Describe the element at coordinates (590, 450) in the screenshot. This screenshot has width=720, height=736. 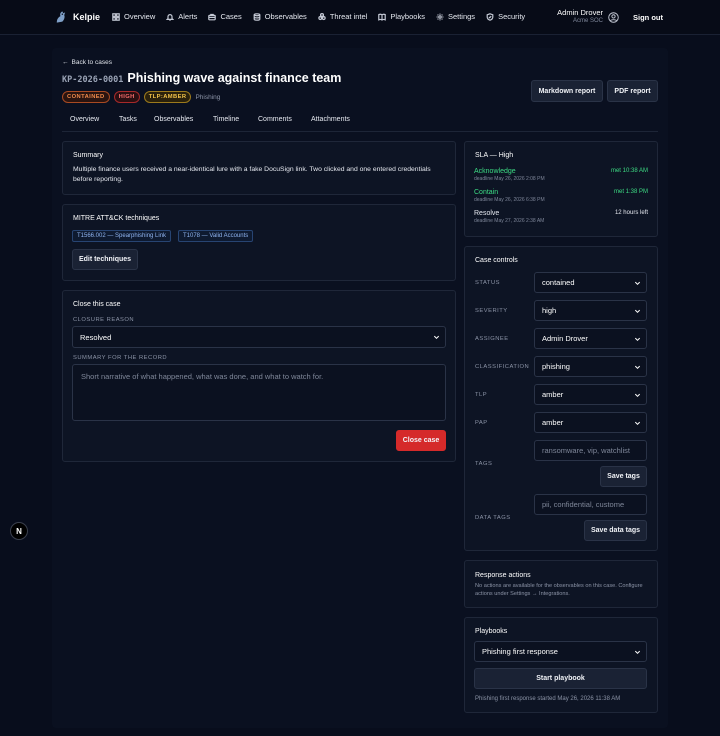
I see `tags-input: ransomware, vip, watchlist` at that location.